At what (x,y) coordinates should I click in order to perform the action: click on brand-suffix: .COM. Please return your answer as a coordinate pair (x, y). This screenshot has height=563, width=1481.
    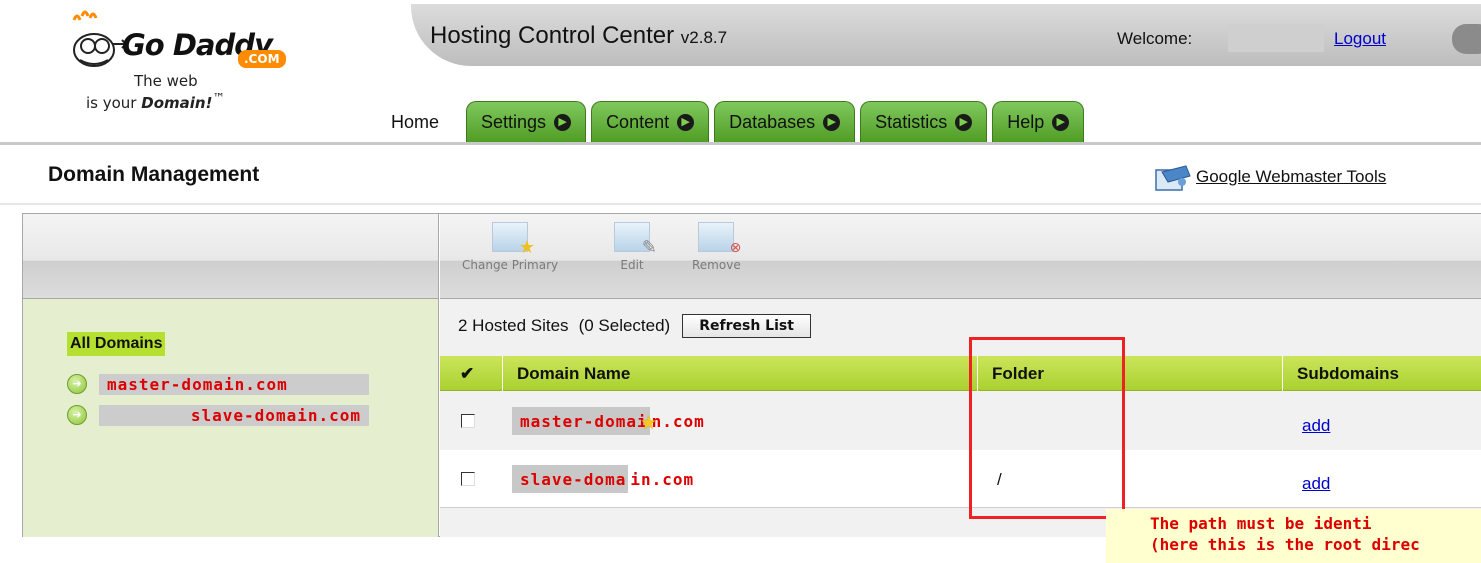
    Looking at the image, I should click on (262, 59).